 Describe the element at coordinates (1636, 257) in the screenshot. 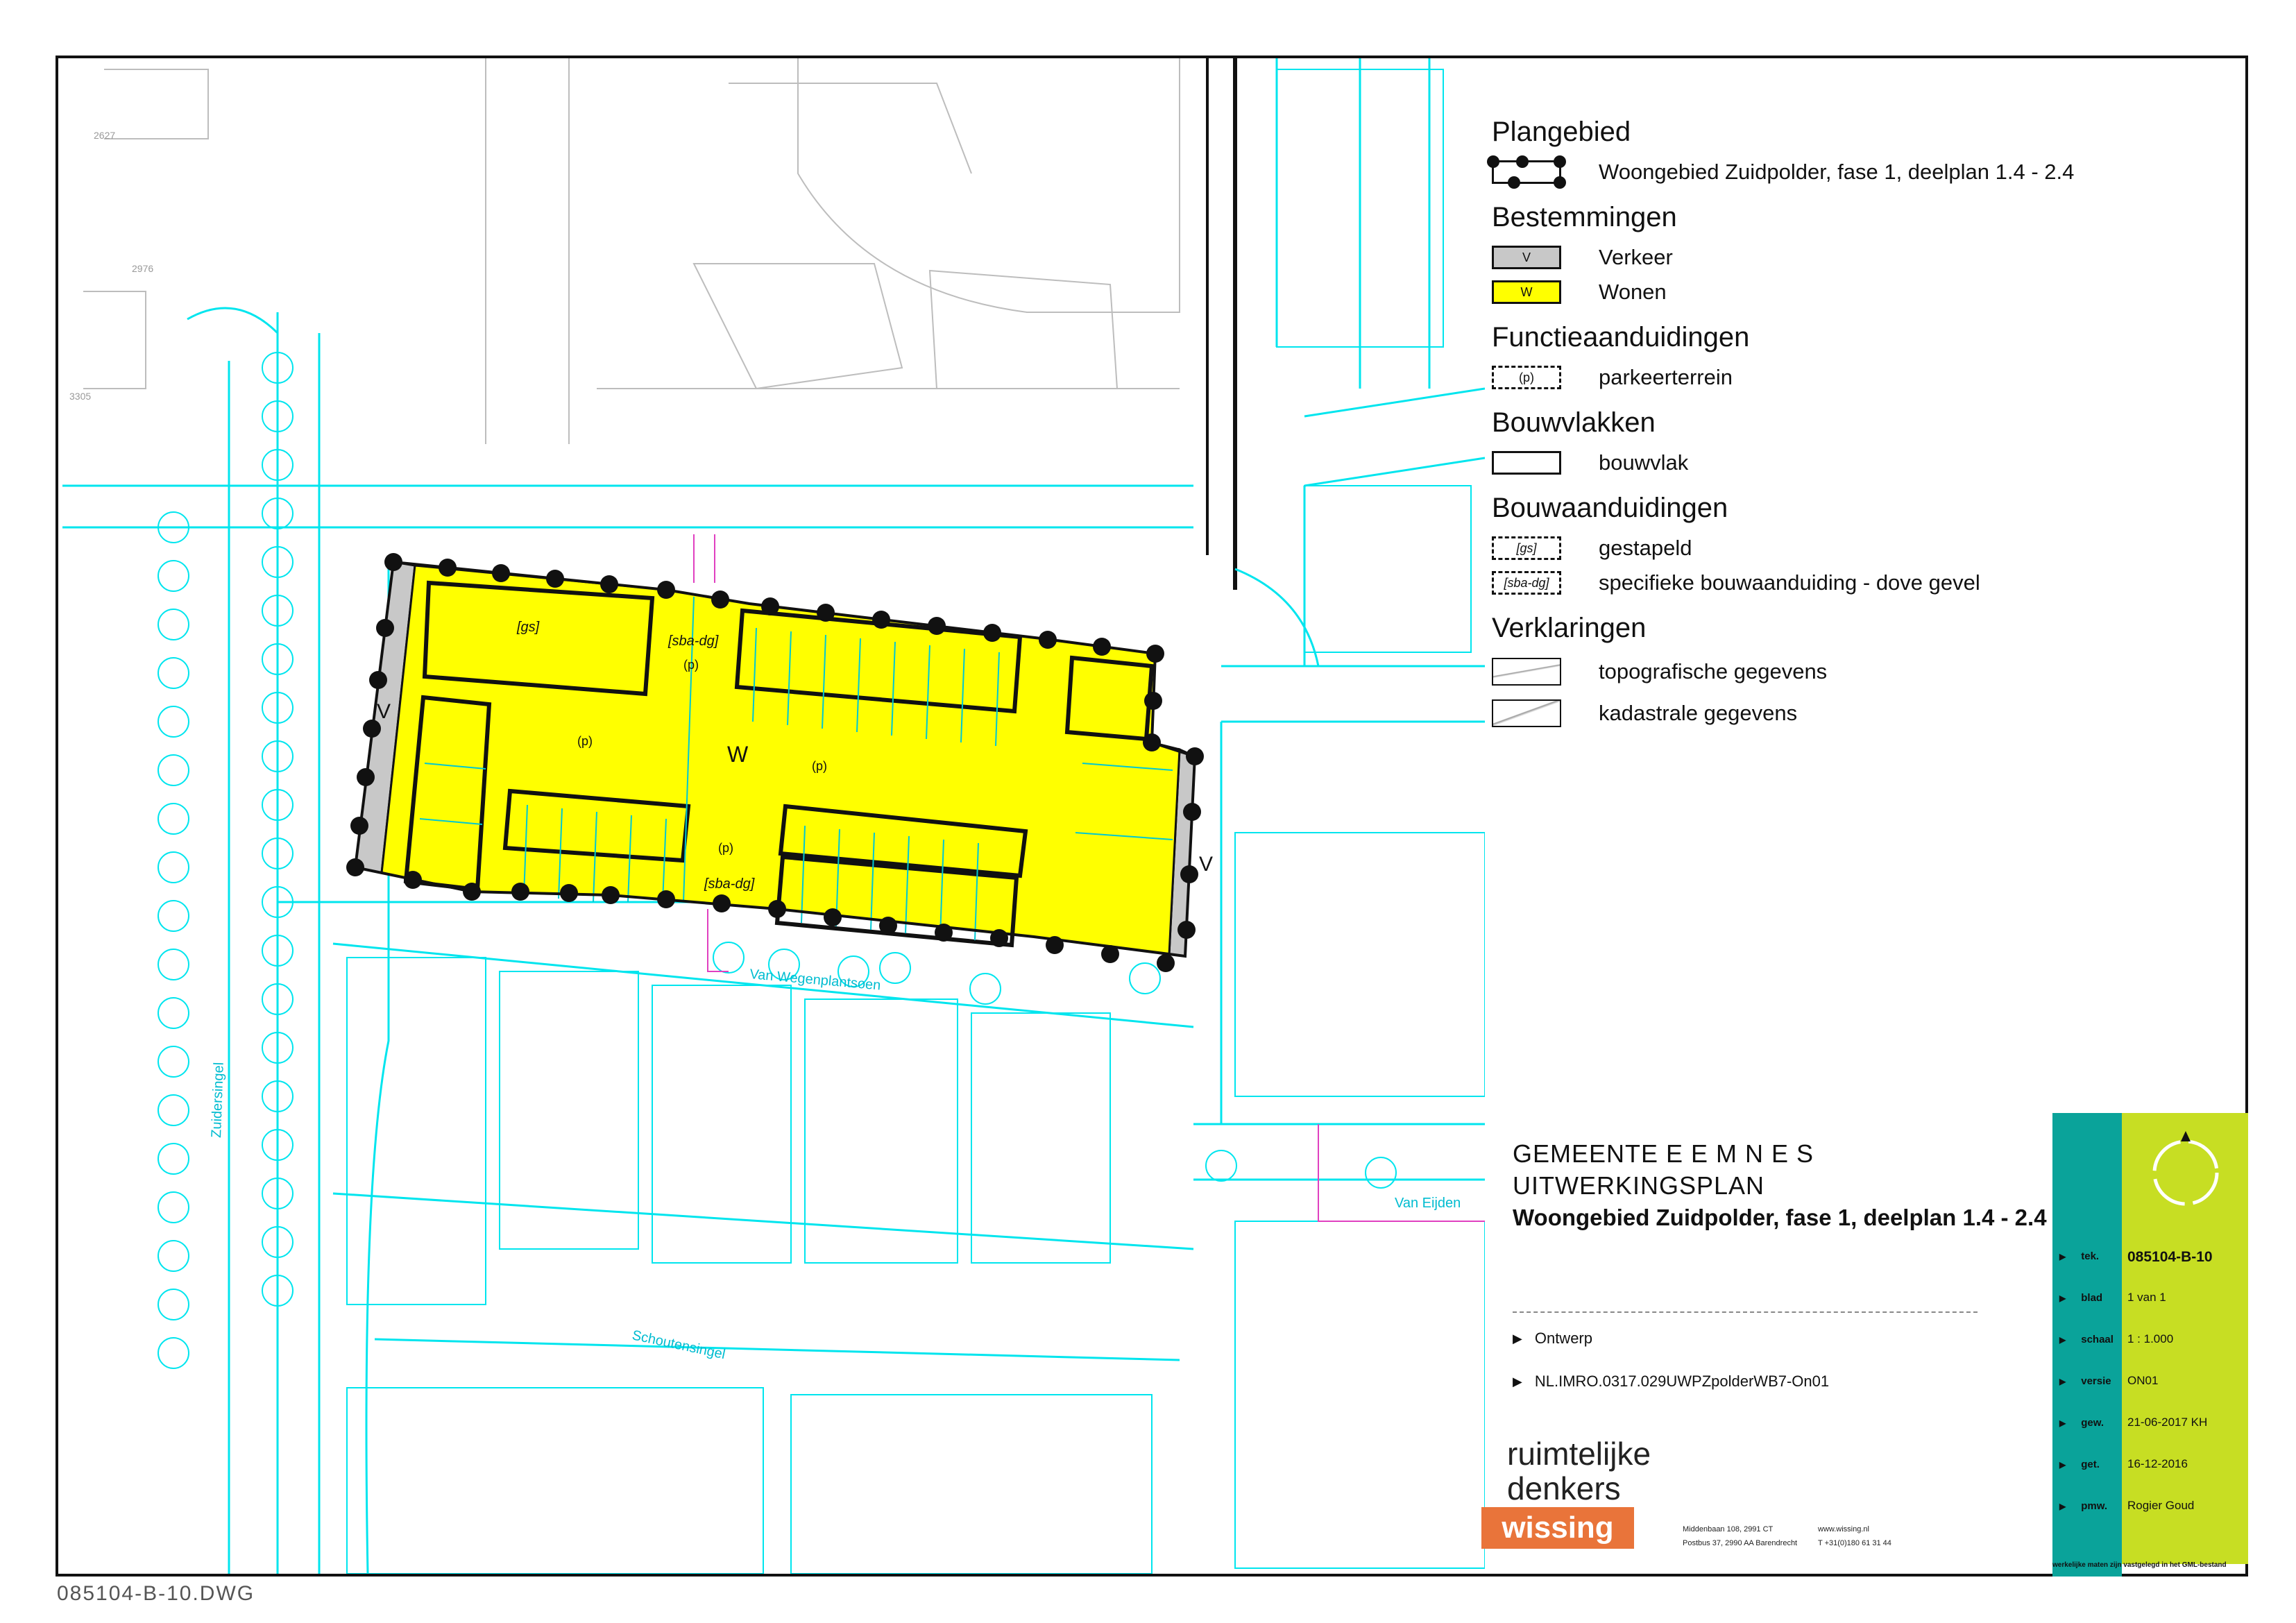

I see `legend-label: Verkeer` at that location.